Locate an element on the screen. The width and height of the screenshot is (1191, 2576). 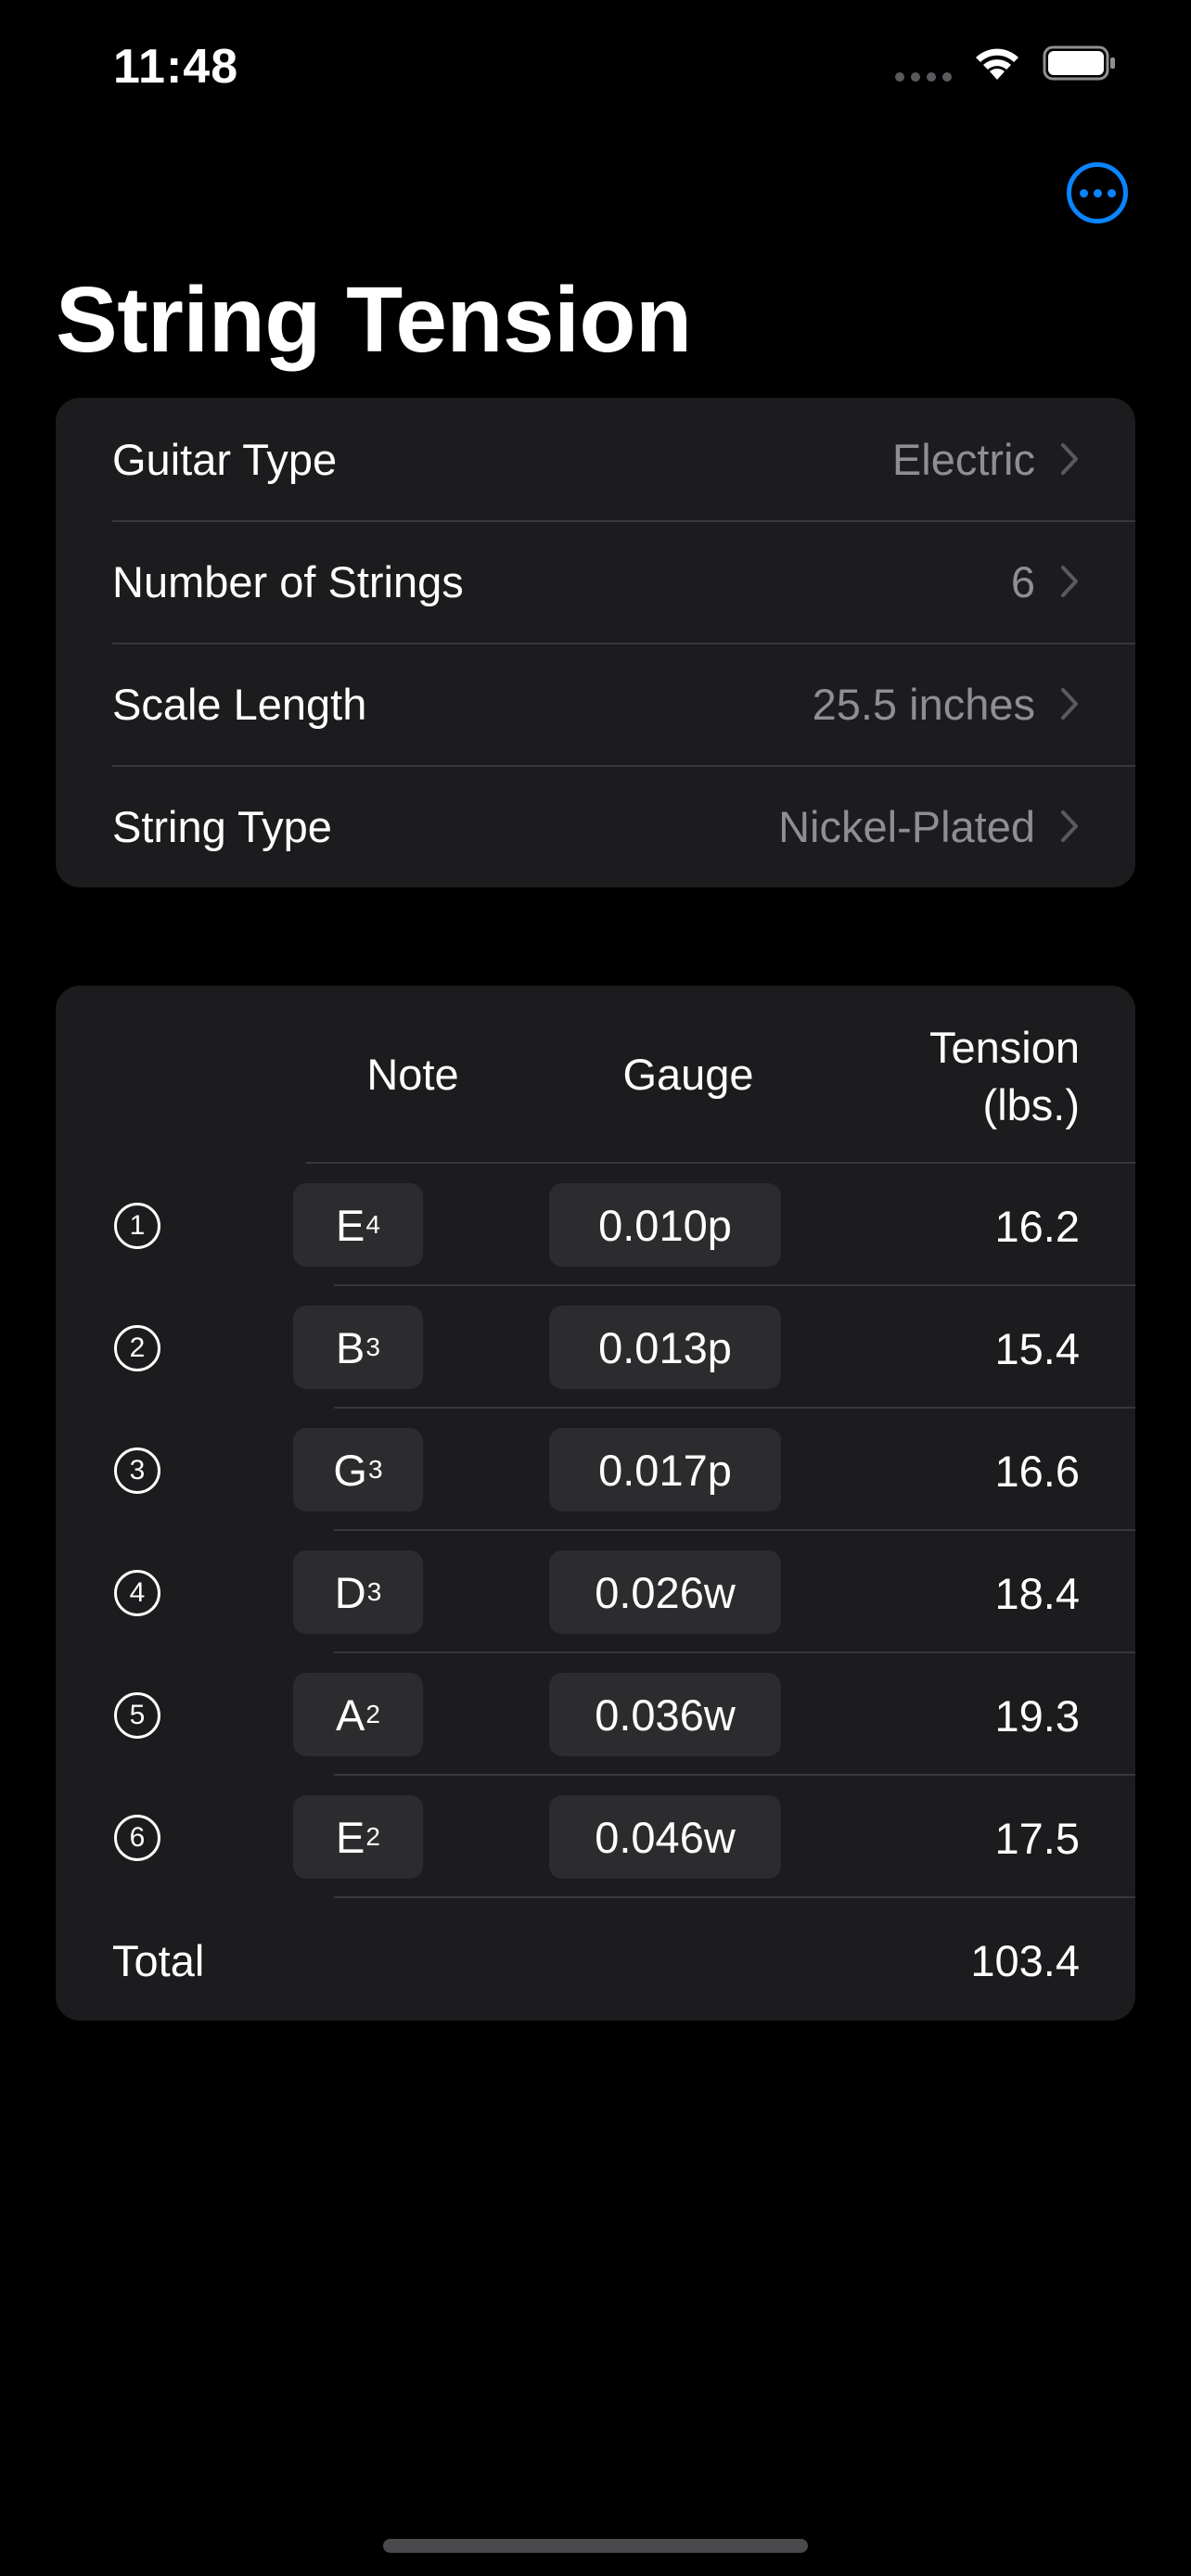
home-indicator is located at coordinates (595, 2546).